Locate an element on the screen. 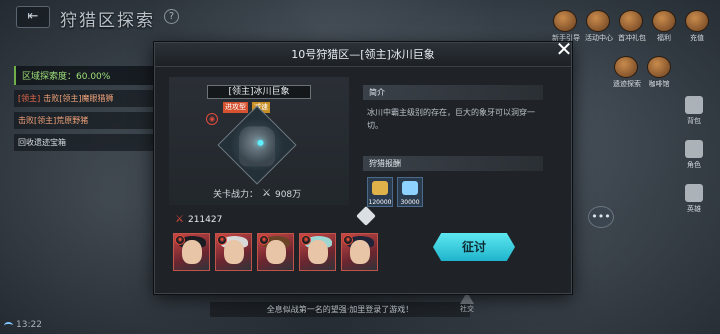  boss-panel: [领主]冰川巨象 进攻型 减速 ◉ 关卡战力： ⚔ 908万 is located at coordinates (259, 141).